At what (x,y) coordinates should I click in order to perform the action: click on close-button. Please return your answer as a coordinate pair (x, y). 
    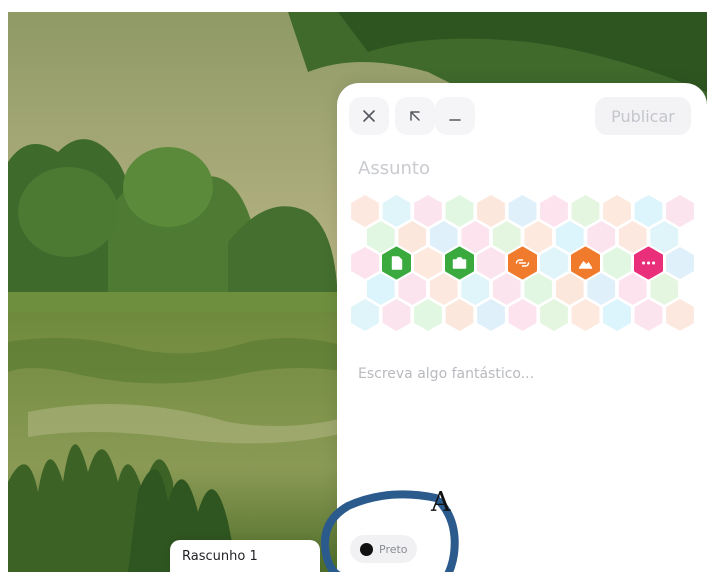
    Looking at the image, I should click on (369, 116).